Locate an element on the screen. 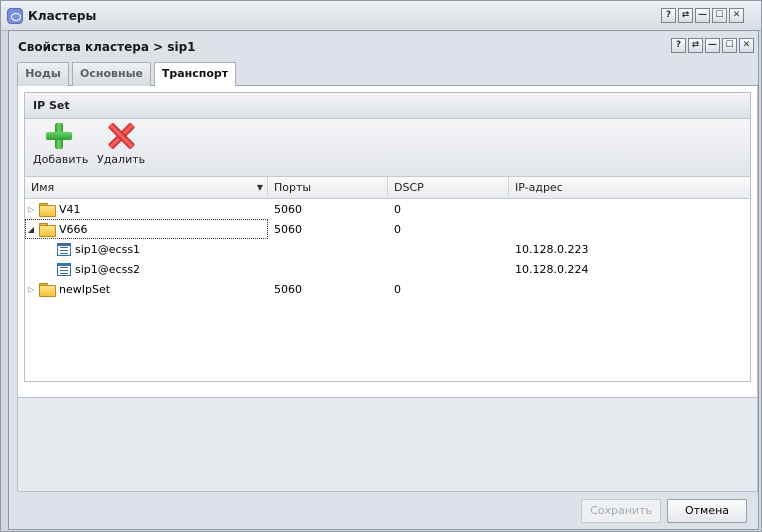 This screenshot has height=532, width=762. column-header-ip: IP-адрес is located at coordinates (629, 187).